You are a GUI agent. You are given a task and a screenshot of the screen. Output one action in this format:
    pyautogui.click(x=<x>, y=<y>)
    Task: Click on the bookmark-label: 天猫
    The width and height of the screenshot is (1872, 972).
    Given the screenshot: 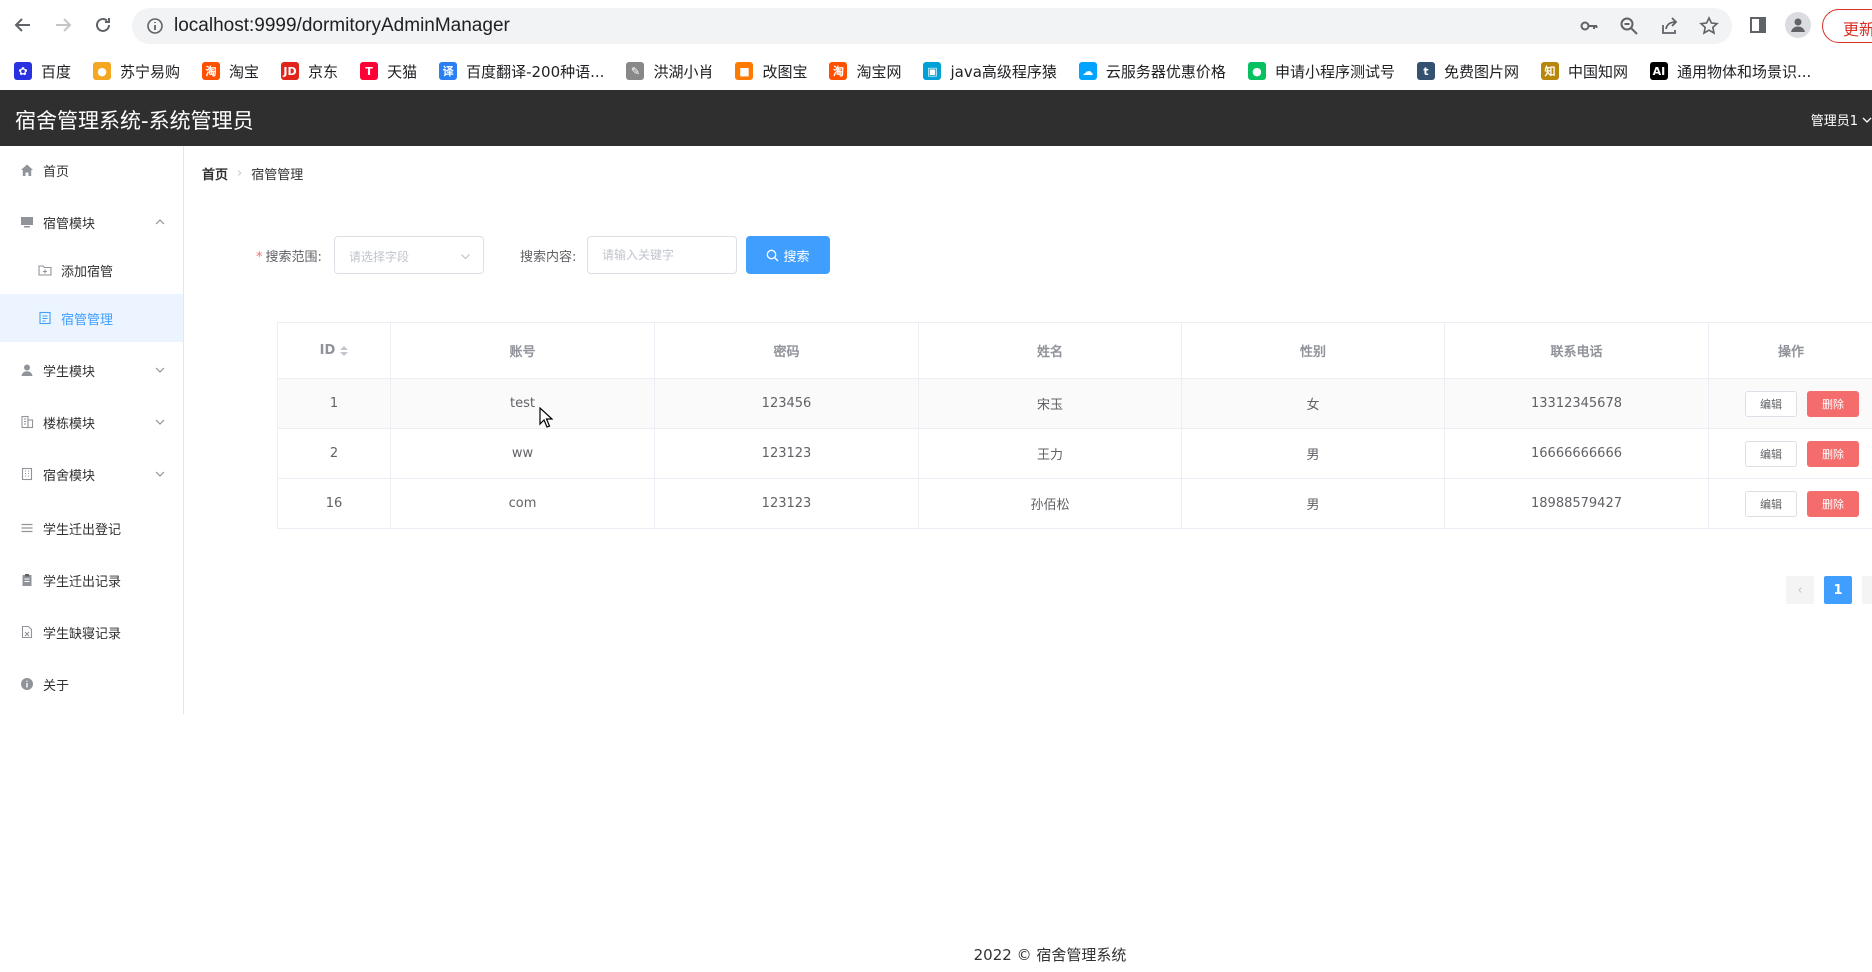 What is the action you would take?
    pyautogui.click(x=402, y=71)
    